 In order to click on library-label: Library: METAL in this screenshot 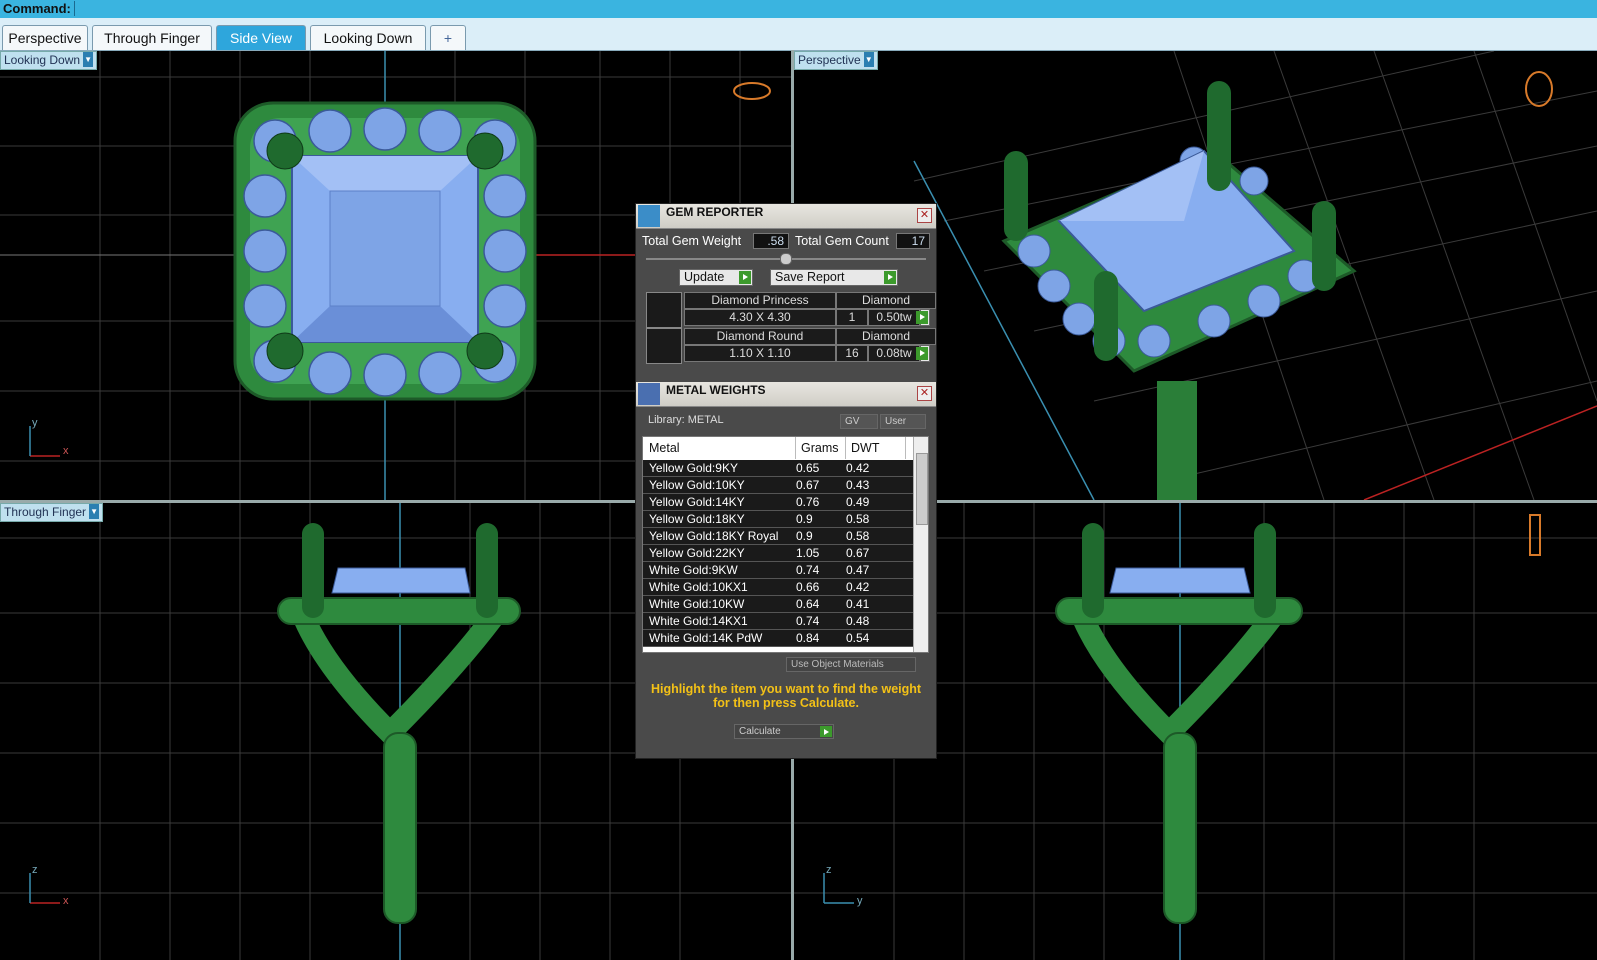, I will do `click(686, 420)`.